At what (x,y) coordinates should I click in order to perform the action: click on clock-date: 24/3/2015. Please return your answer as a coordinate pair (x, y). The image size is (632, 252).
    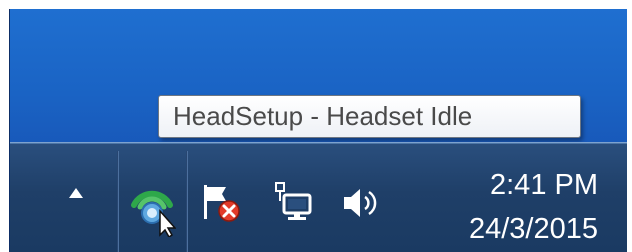
    Looking at the image, I should click on (533, 229).